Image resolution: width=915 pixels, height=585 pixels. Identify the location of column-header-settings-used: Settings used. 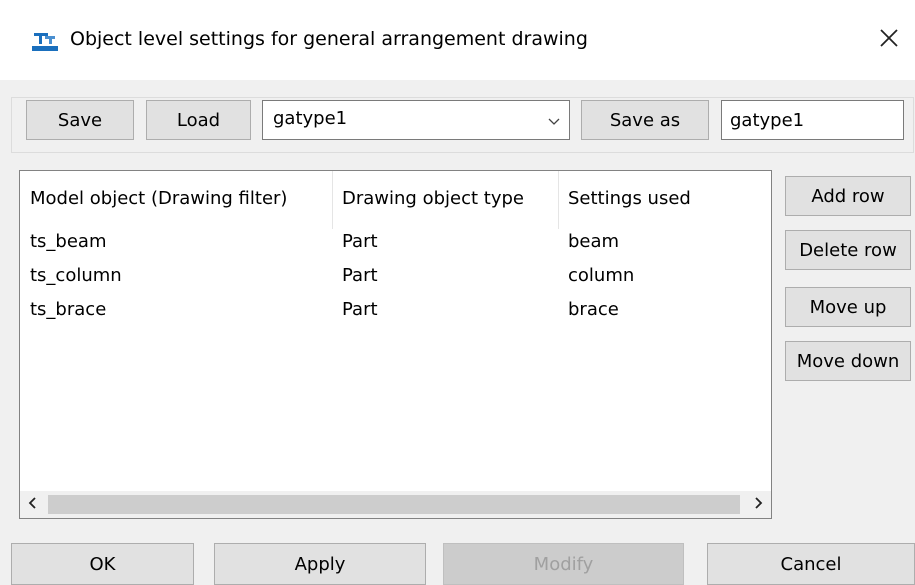
(629, 198).